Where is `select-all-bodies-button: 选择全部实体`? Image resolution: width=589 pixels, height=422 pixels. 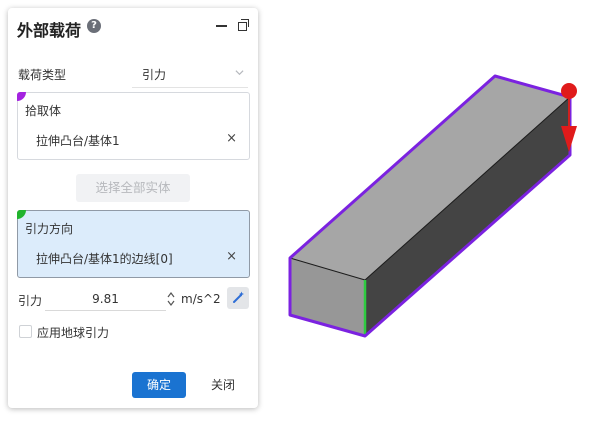 select-all-bodies-button: 选择全部实体 is located at coordinates (133, 188).